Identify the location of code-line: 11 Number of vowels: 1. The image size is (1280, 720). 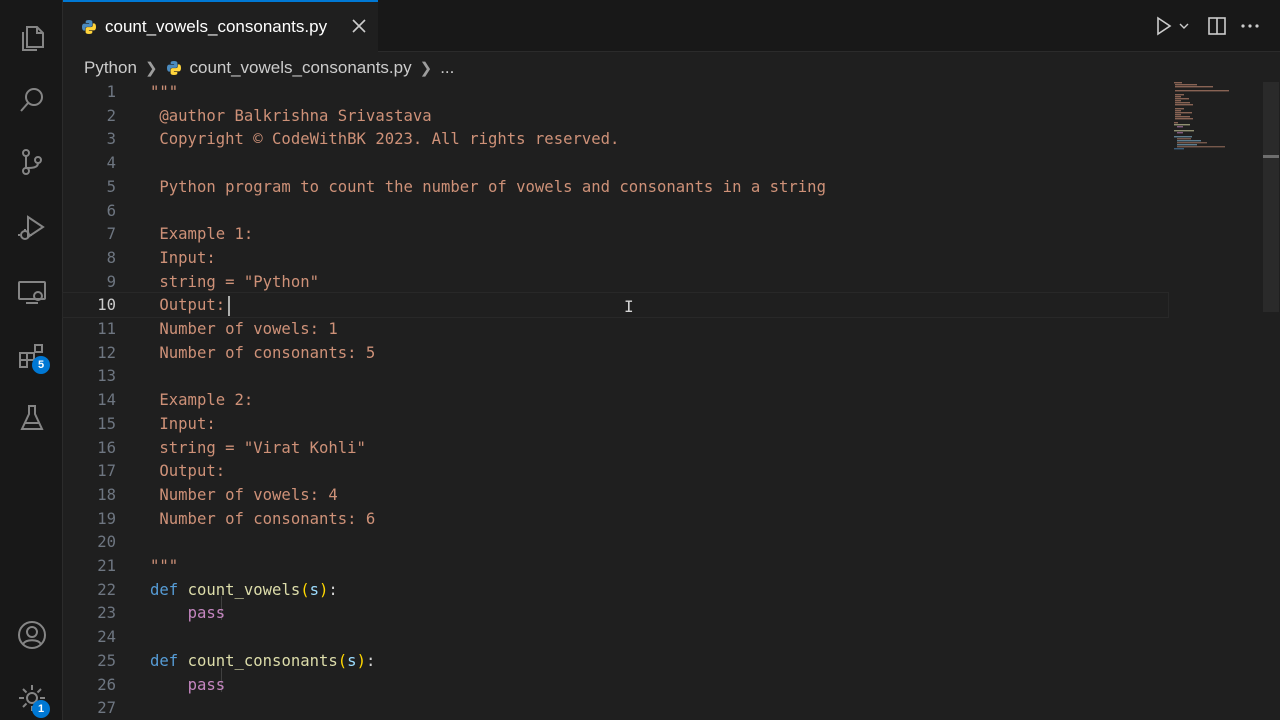
(615, 329).